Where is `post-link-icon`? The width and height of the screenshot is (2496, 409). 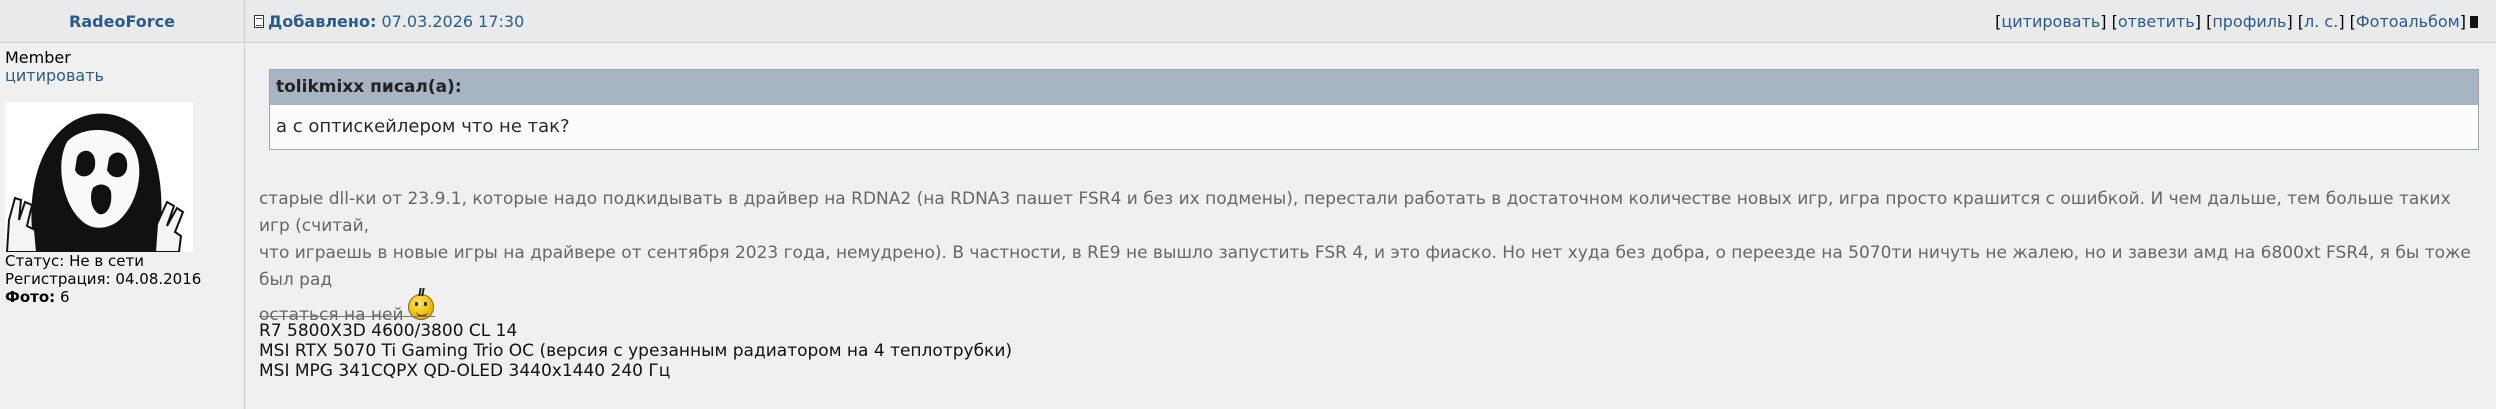
post-link-icon is located at coordinates (259, 21).